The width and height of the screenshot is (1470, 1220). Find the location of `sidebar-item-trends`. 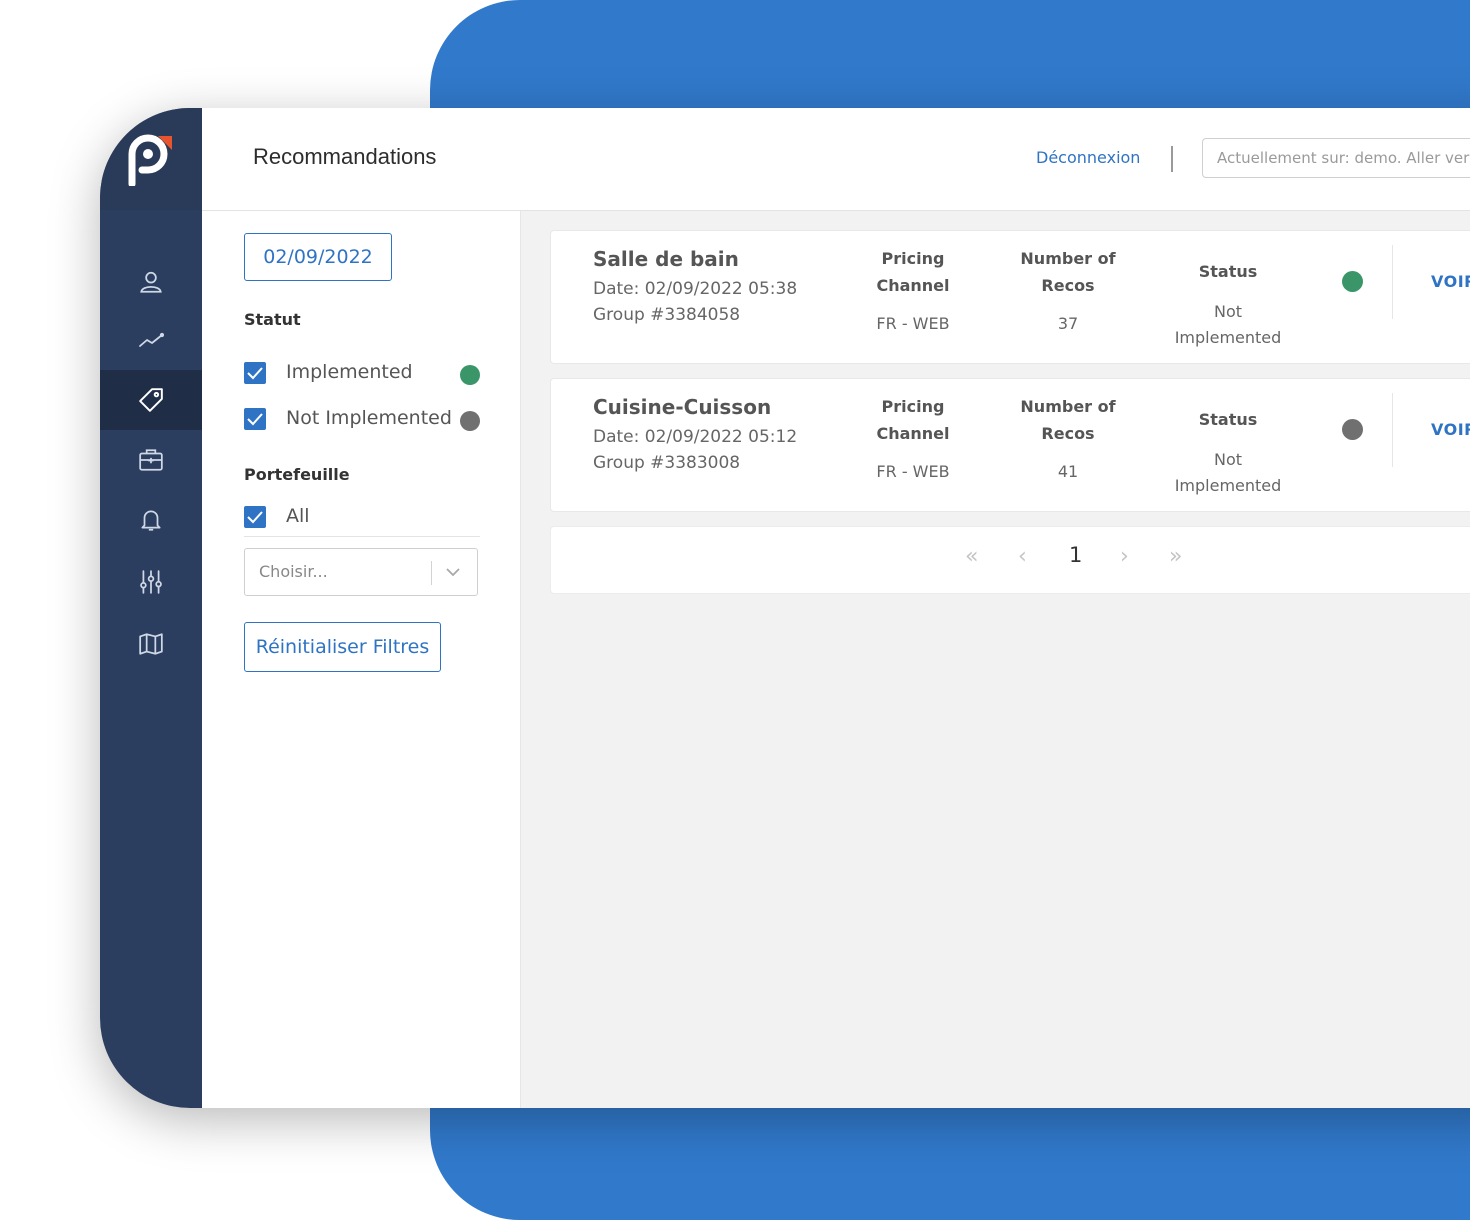

sidebar-item-trends is located at coordinates (151, 340).